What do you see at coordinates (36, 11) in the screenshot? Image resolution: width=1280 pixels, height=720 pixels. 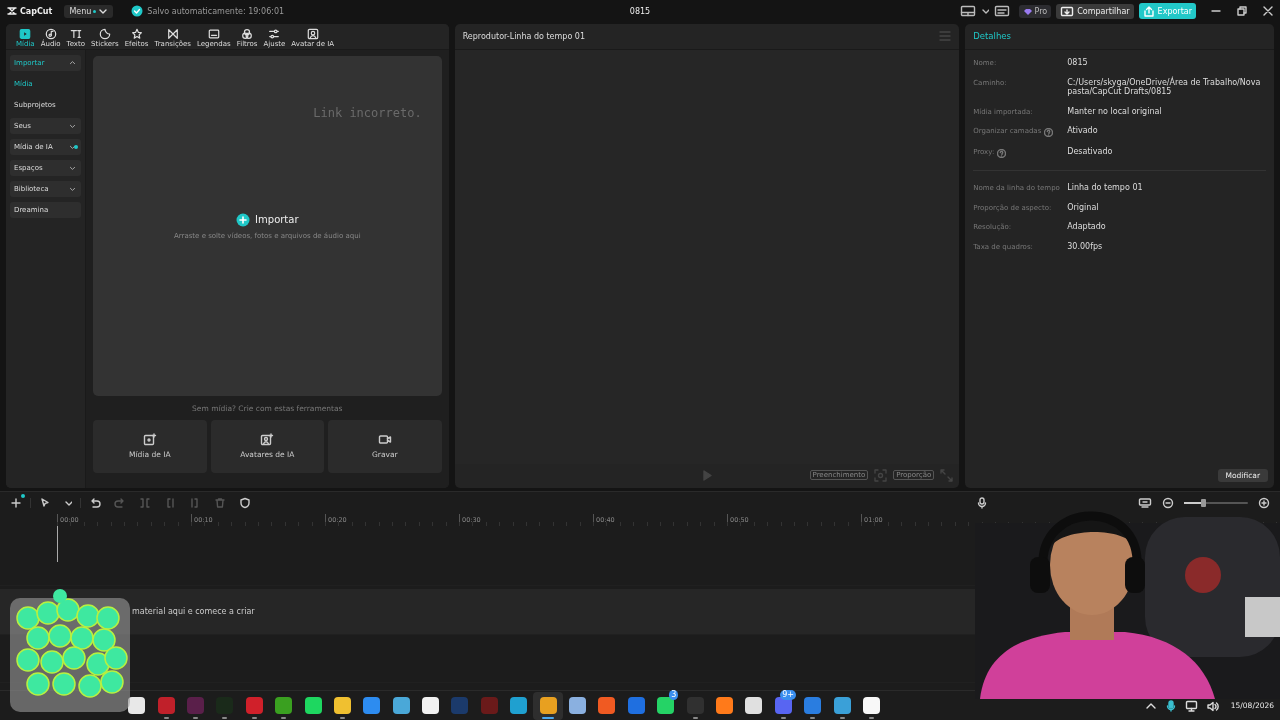 I see `app-logo: CapCut` at bounding box center [36, 11].